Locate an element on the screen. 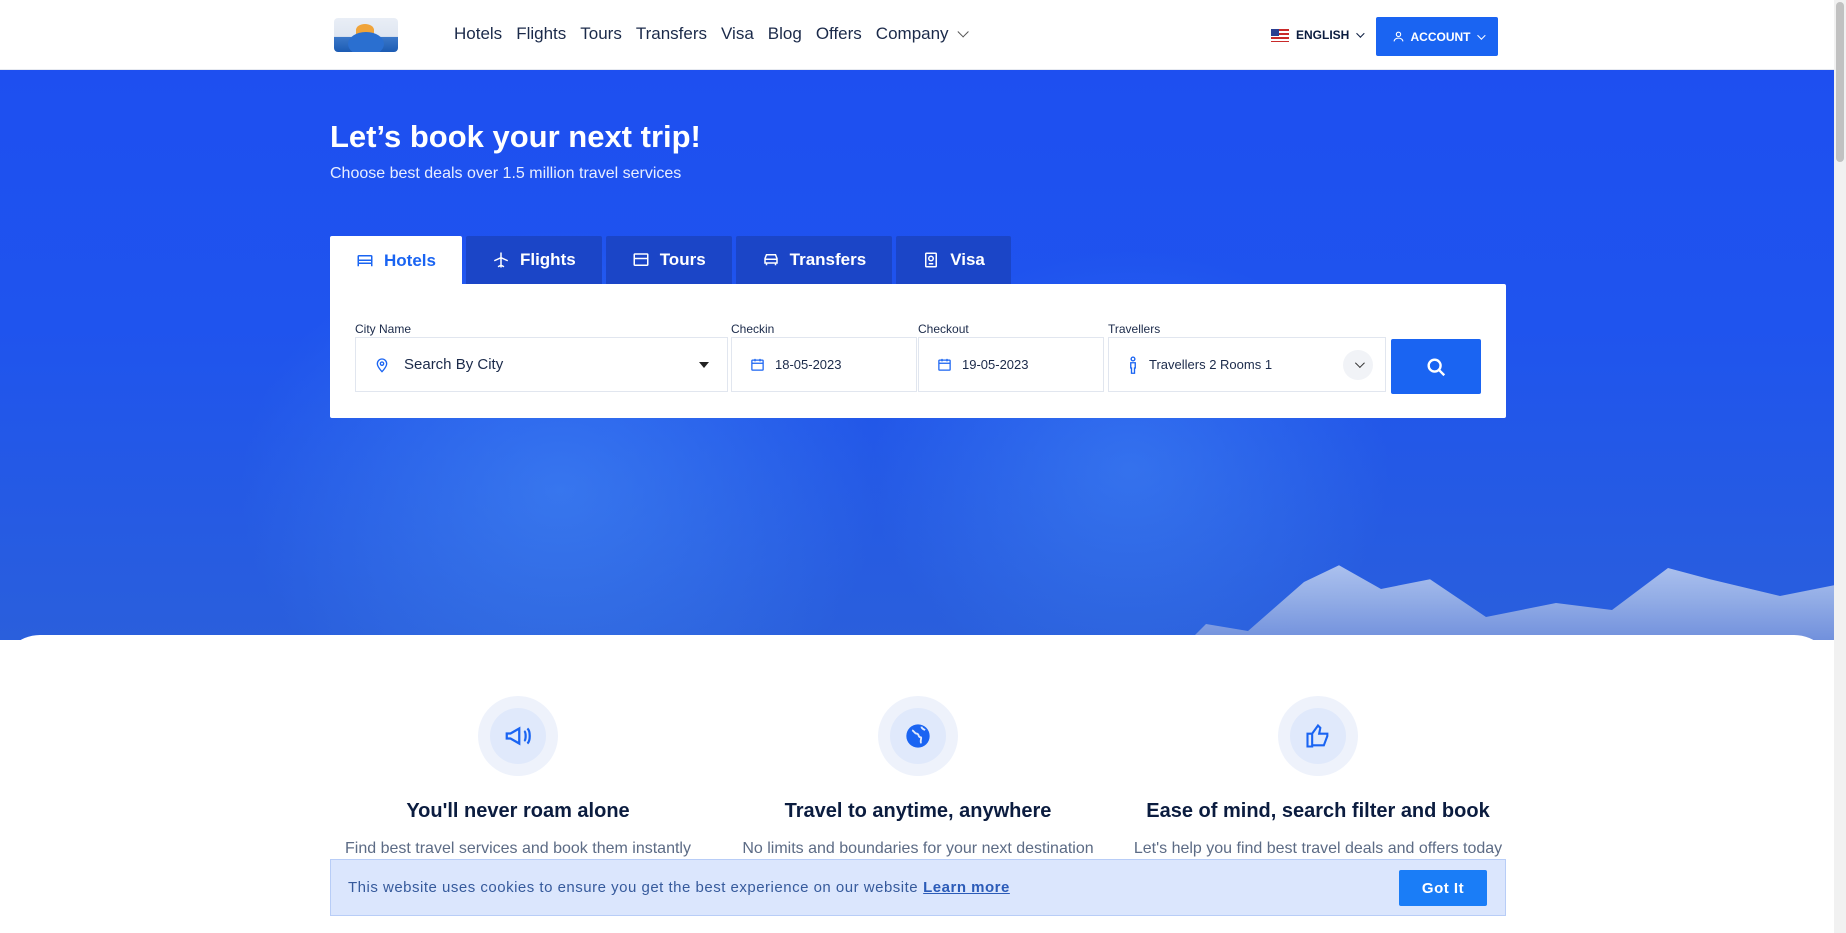 The height and width of the screenshot is (933, 1846). nav-hotels: Hotels is located at coordinates (478, 34).